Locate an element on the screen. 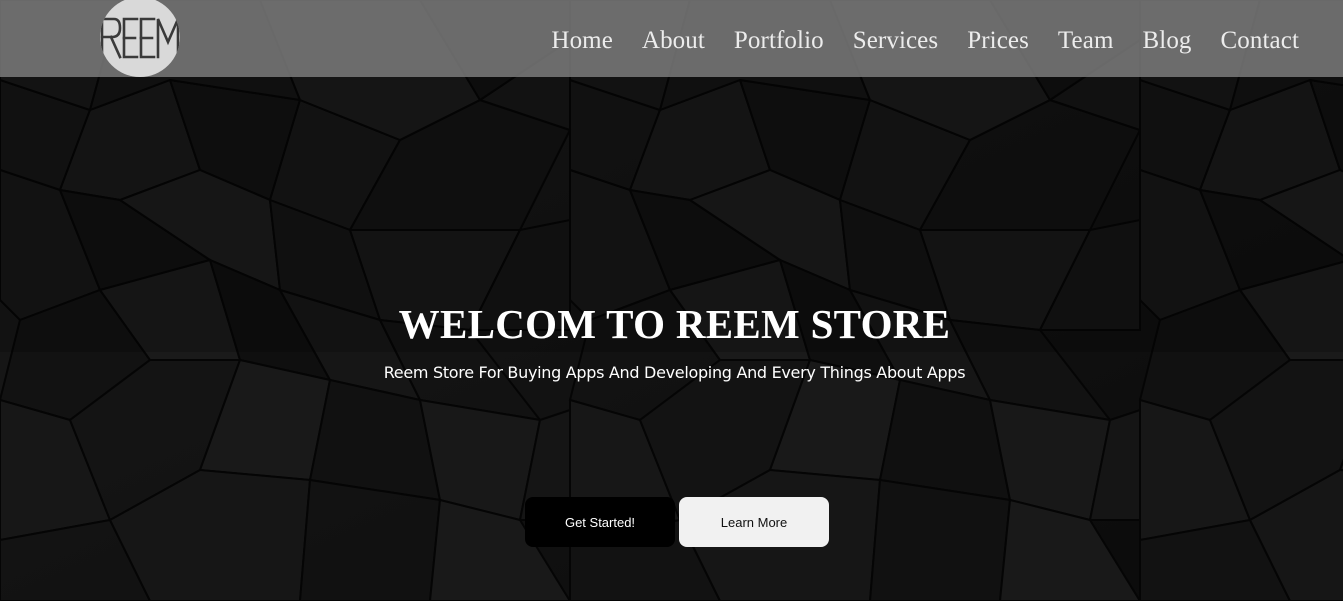 The width and height of the screenshot is (1343, 601). nav-link-team: Team is located at coordinates (1086, 41).